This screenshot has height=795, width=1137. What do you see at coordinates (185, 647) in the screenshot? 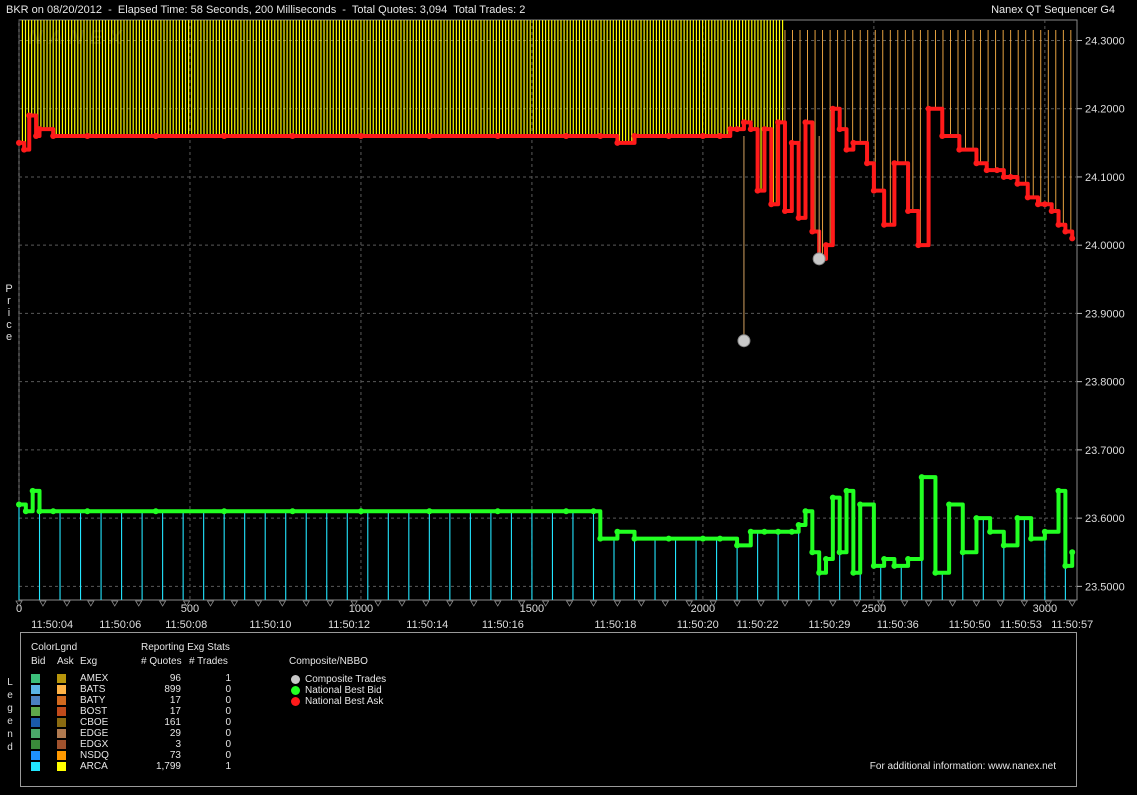
I see `reporting-label: Reporting Exg Stats` at bounding box center [185, 647].